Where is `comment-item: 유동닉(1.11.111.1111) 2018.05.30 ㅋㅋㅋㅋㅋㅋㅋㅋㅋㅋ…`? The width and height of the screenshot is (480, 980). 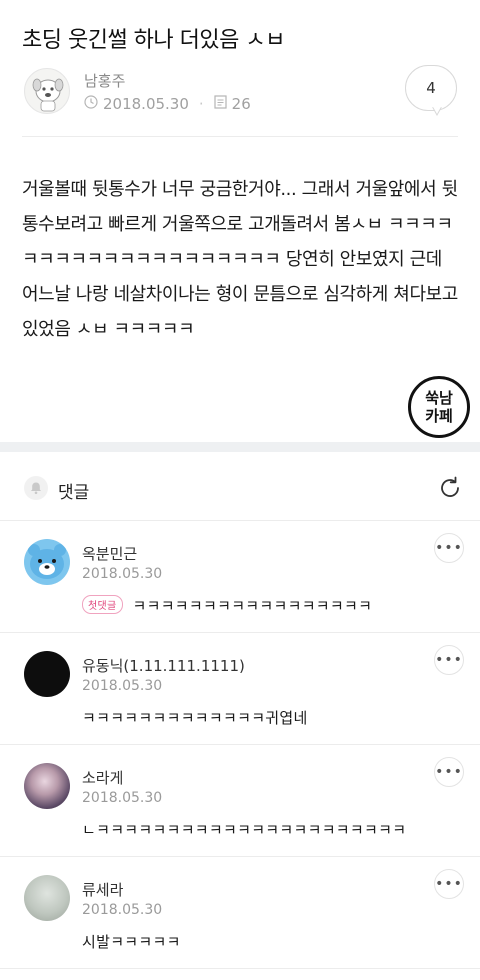
comment-item: 유동닉(1.11.111.1111) 2018.05.30 ㅋㅋㅋㅋㅋㅋㅋㅋㅋㅋ… is located at coordinates (240, 689).